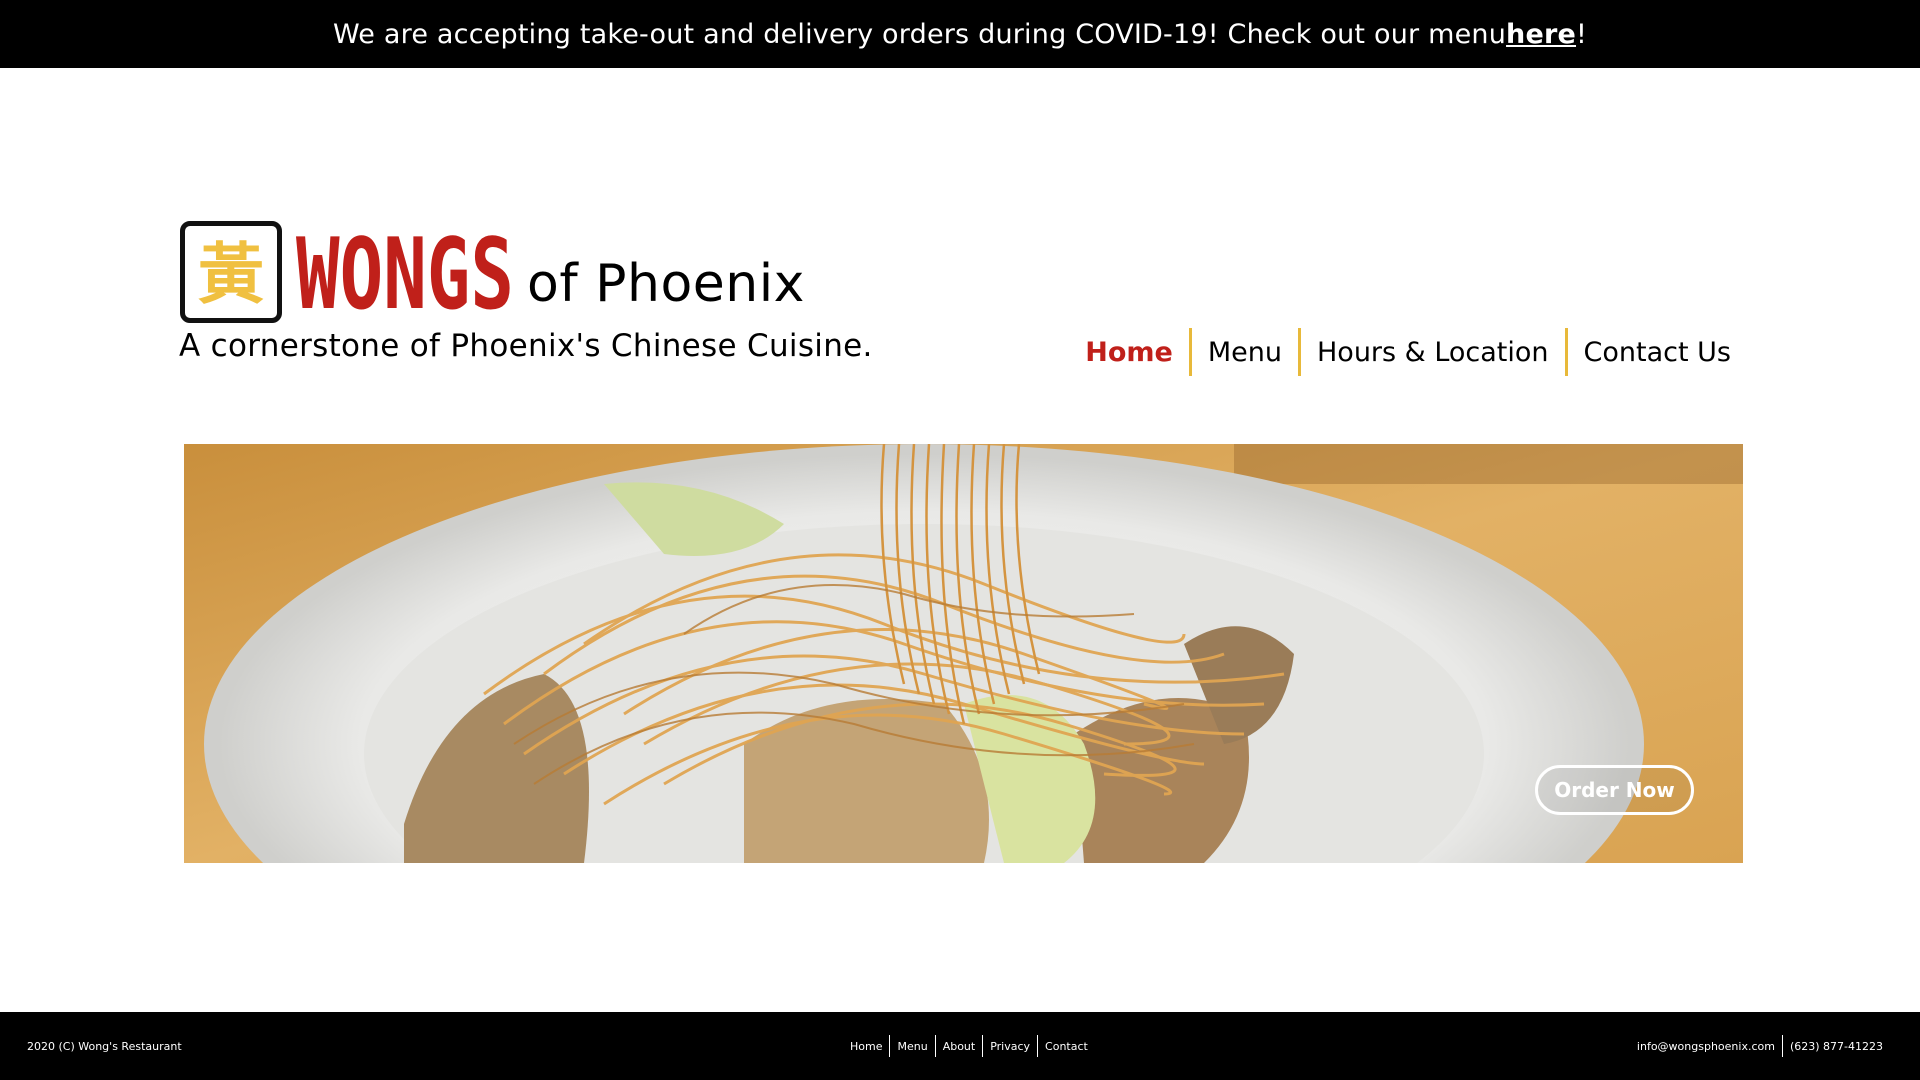  Describe the element at coordinates (1541, 34) in the screenshot. I see `menu-link: here` at that location.